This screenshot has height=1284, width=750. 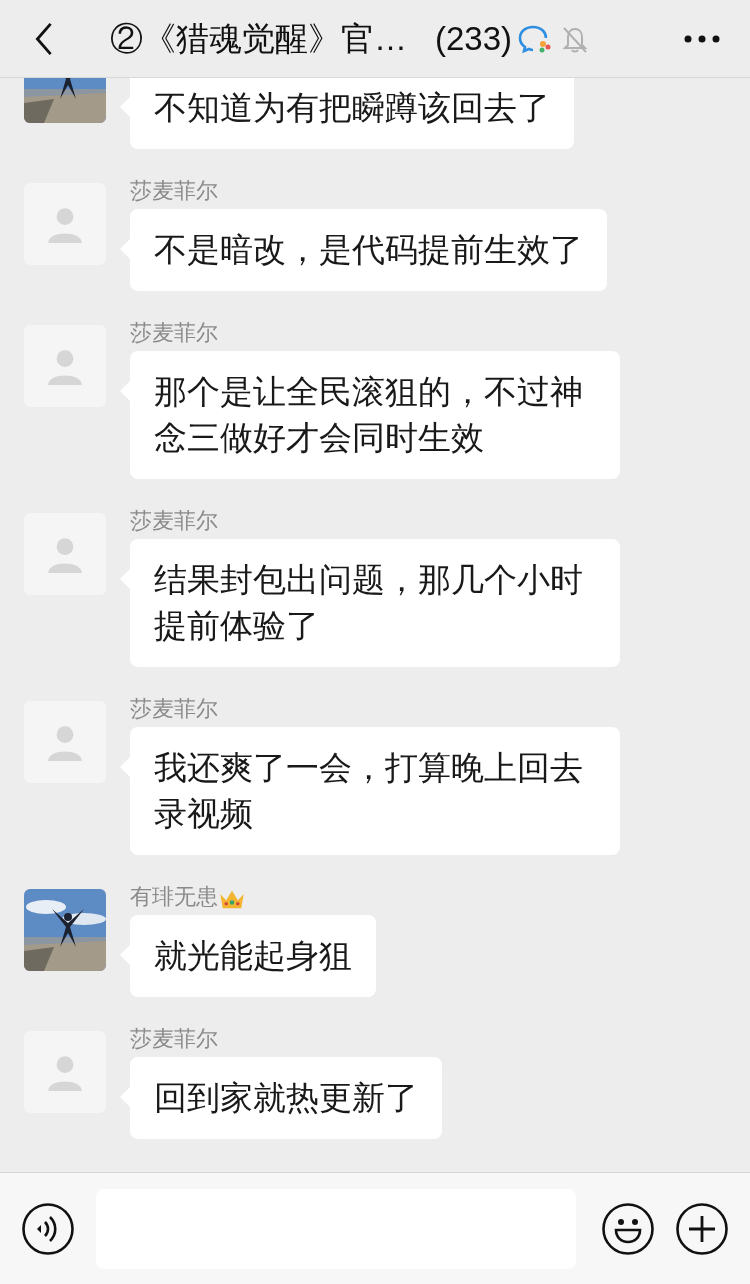 I want to click on voice-icon, so click(x=48, y=1228).